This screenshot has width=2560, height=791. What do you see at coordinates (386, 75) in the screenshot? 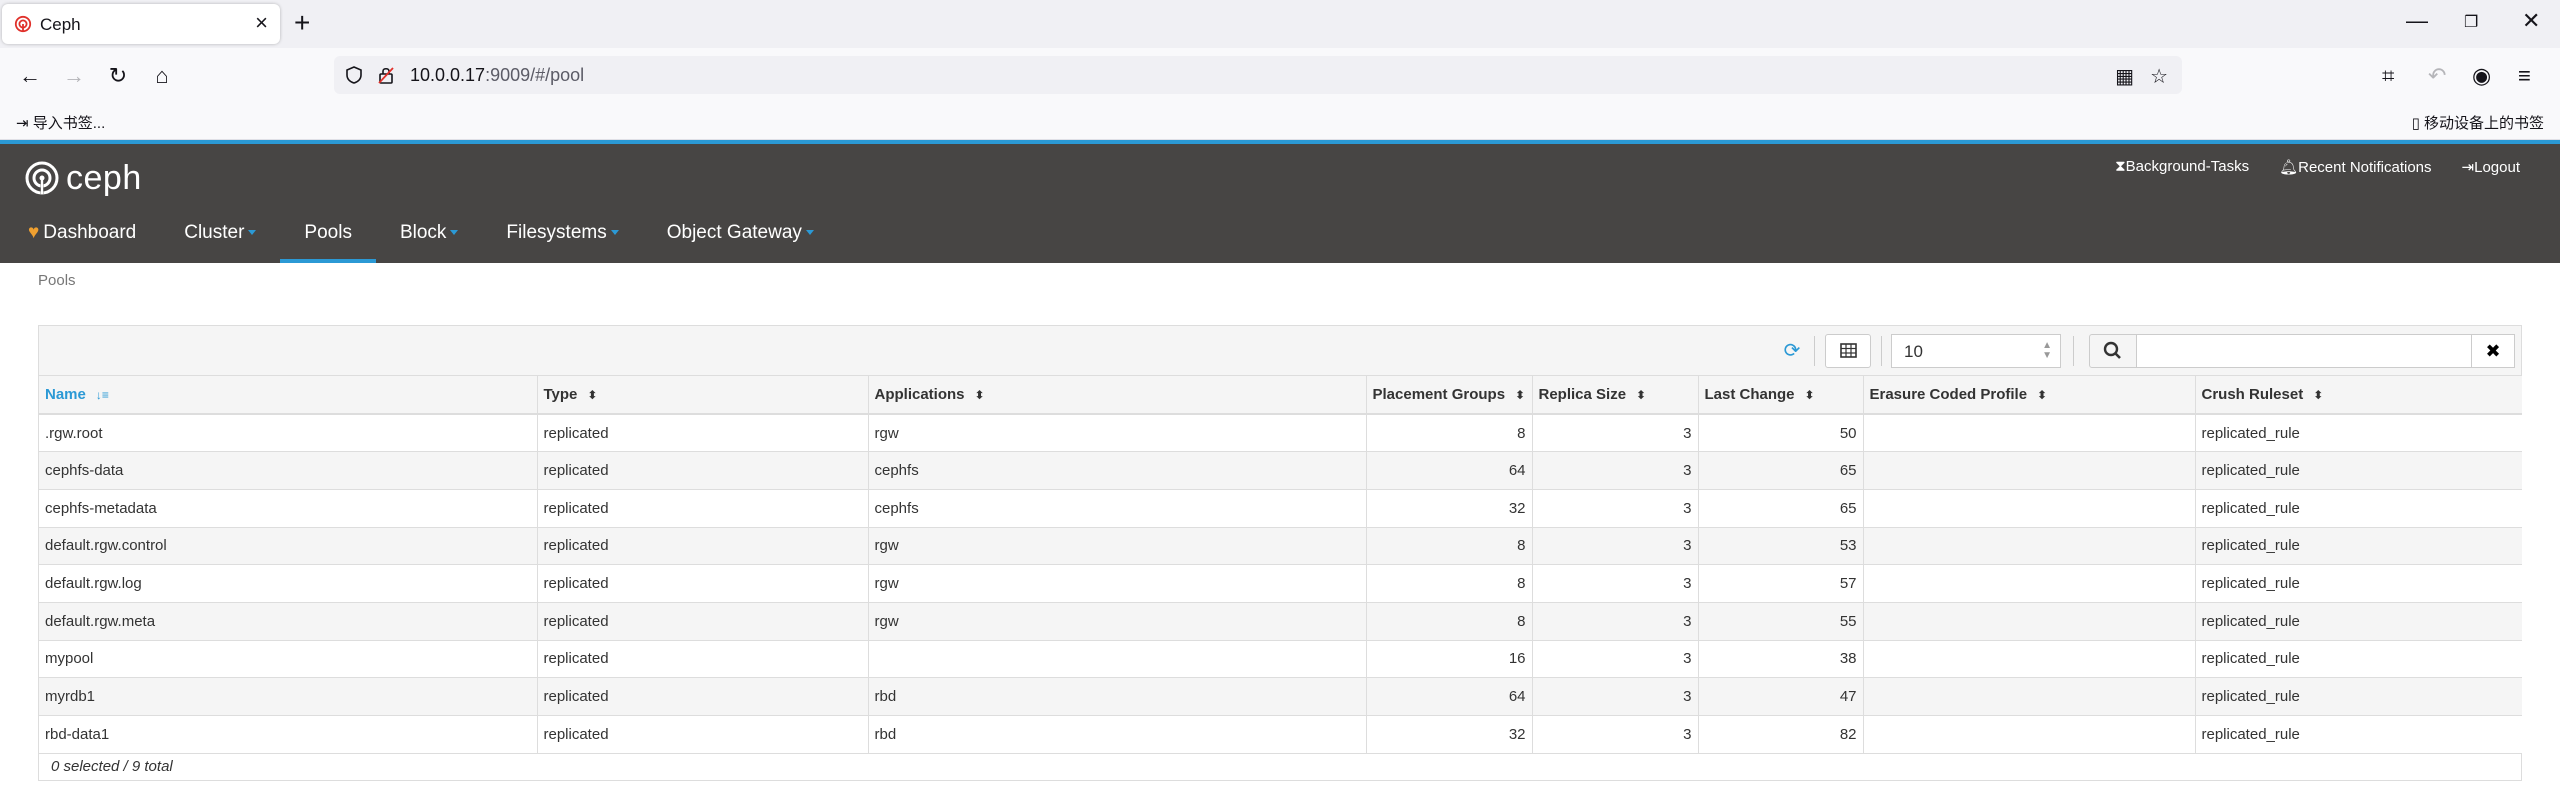
I see `insecure-lock-icon` at bounding box center [386, 75].